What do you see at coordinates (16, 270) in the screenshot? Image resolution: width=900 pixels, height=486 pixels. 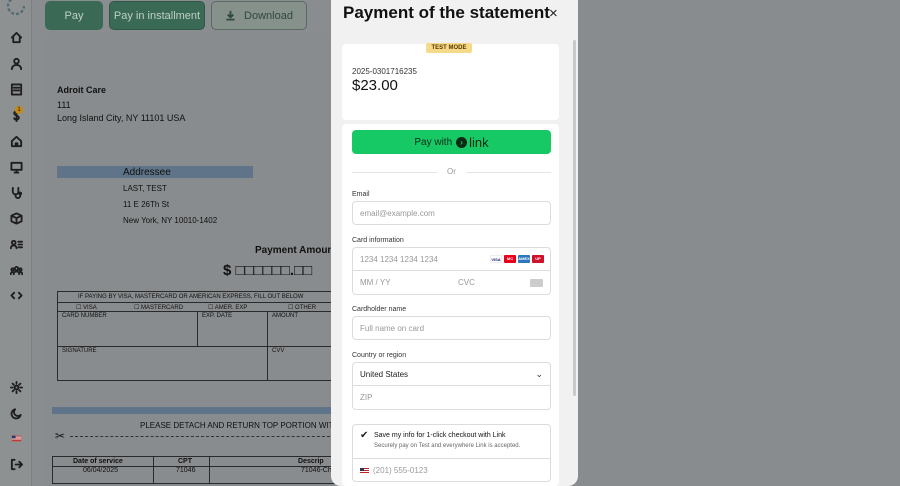 I see `group-icon` at bounding box center [16, 270].